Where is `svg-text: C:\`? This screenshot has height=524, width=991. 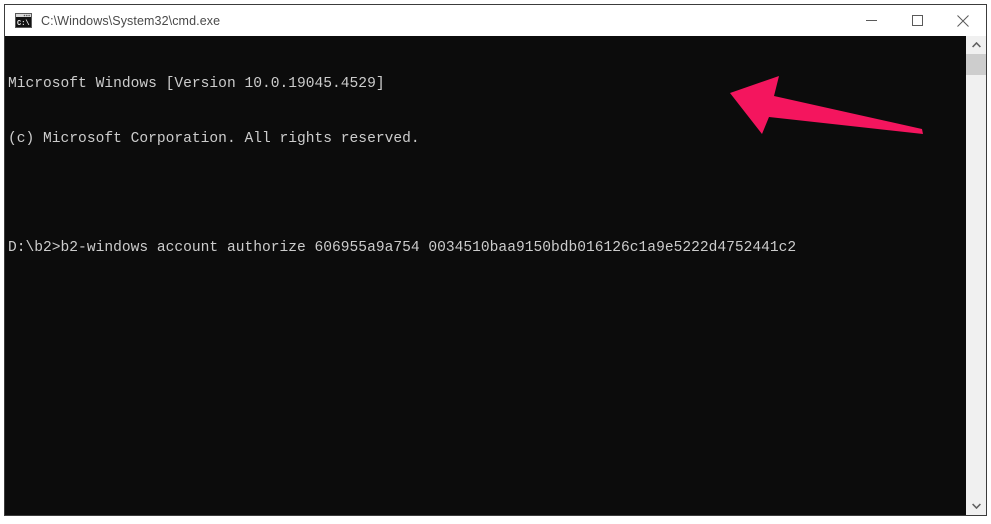
svg-text: C:\ is located at coordinates (23, 24).